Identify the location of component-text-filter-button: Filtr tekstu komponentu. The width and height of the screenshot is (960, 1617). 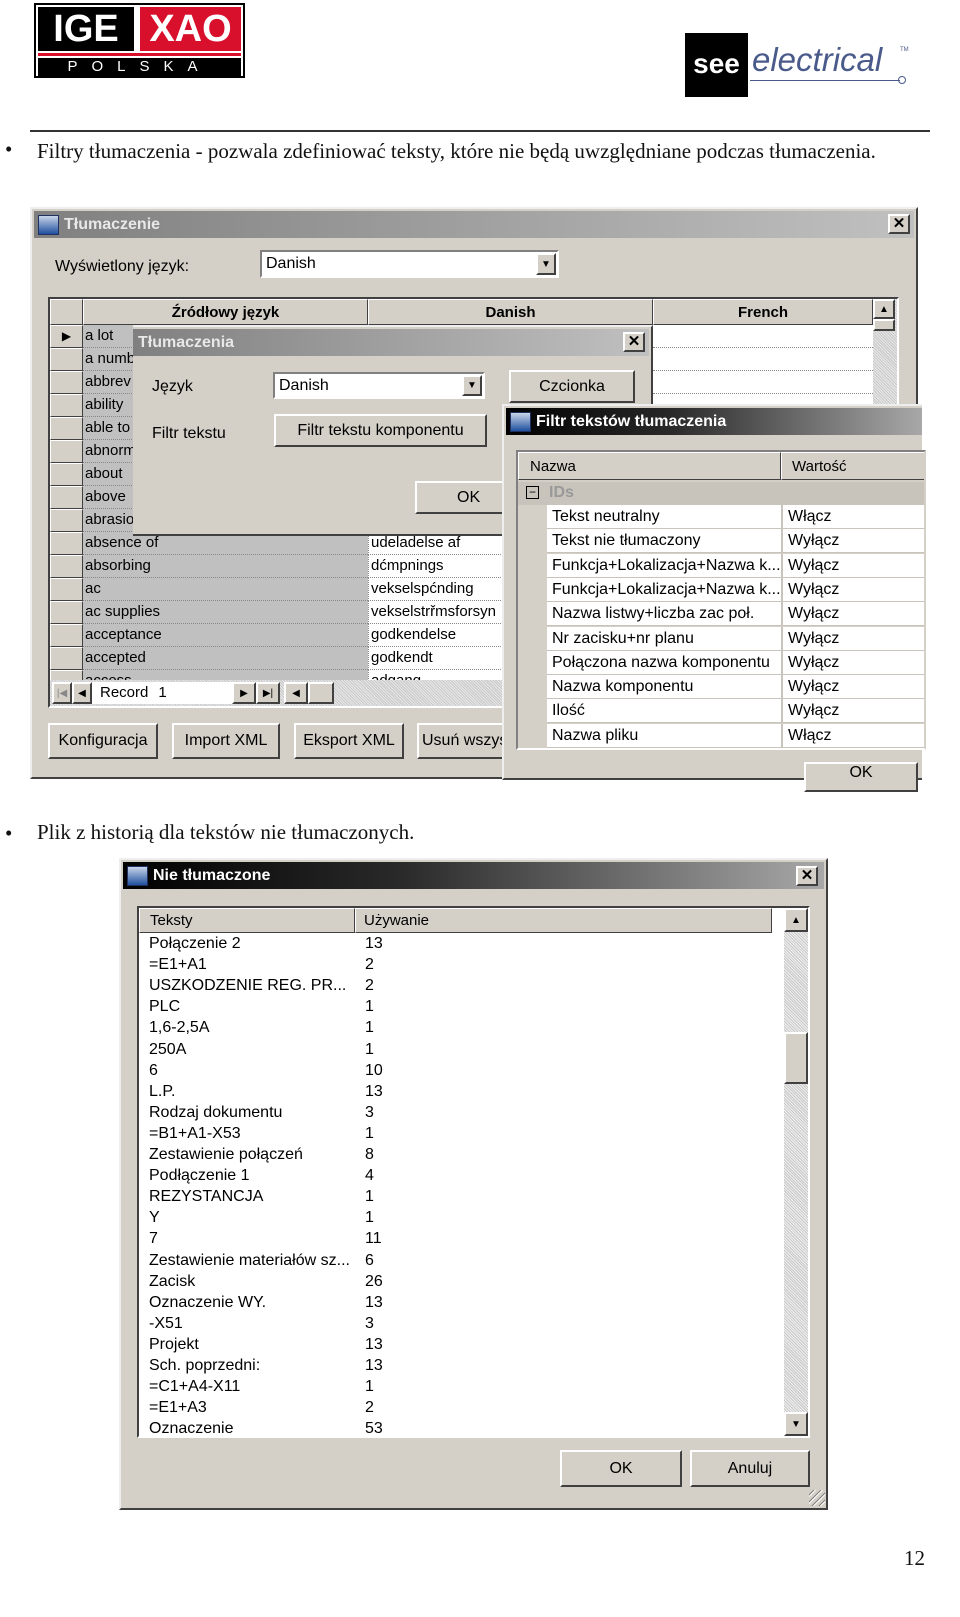
(380, 430).